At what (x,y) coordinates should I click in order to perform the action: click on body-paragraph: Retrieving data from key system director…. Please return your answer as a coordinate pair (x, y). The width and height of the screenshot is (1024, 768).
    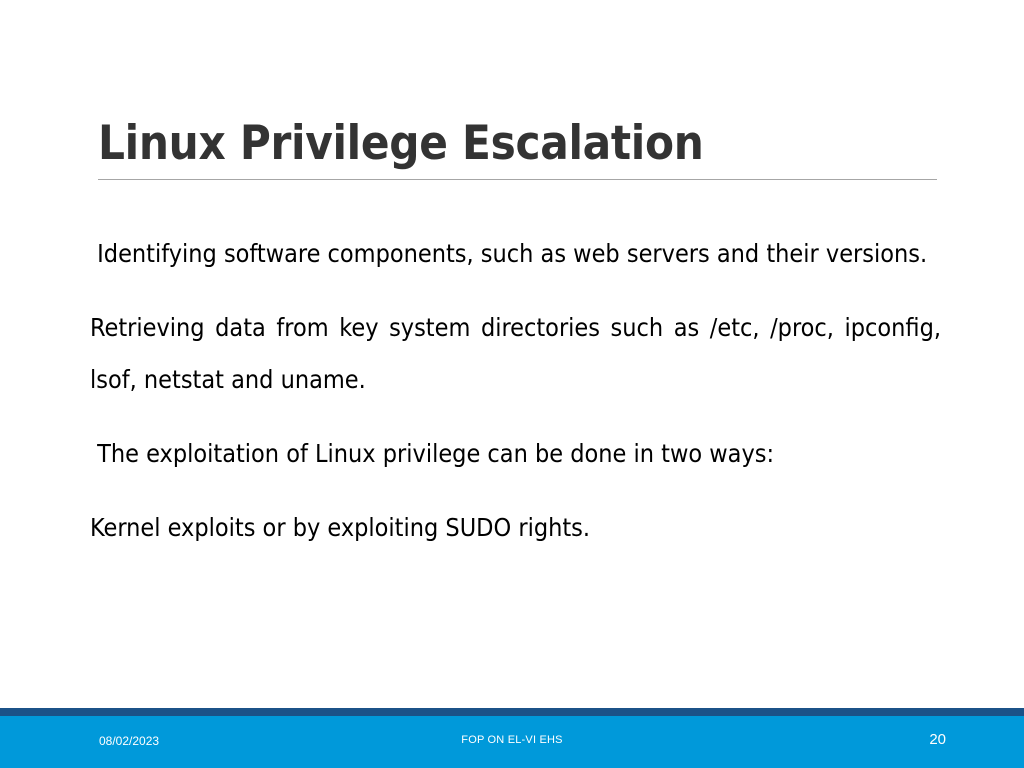
    Looking at the image, I should click on (519, 353).